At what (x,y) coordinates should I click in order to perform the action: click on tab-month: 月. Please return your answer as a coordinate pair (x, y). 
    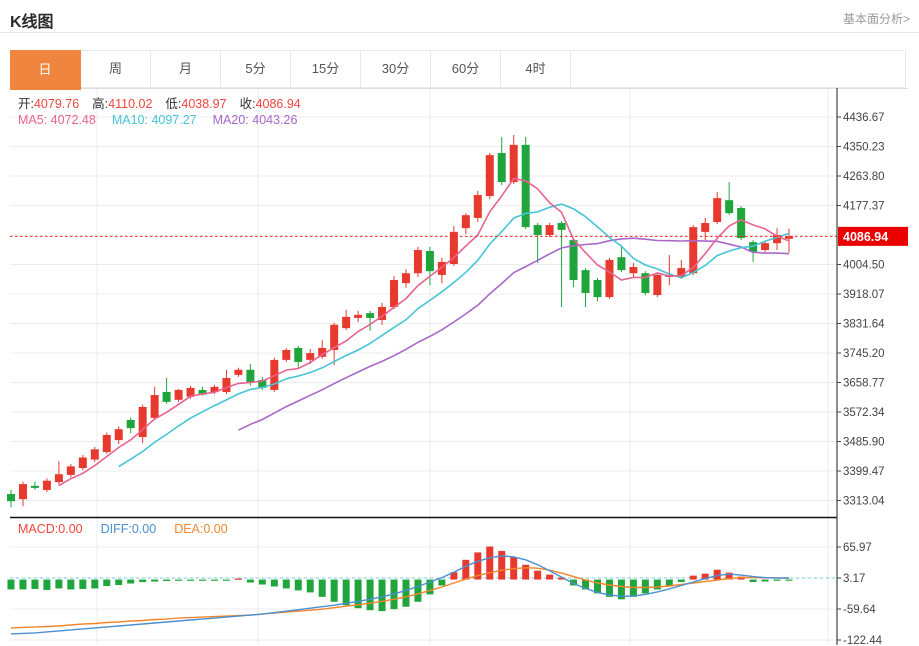
    Looking at the image, I should click on (186, 69).